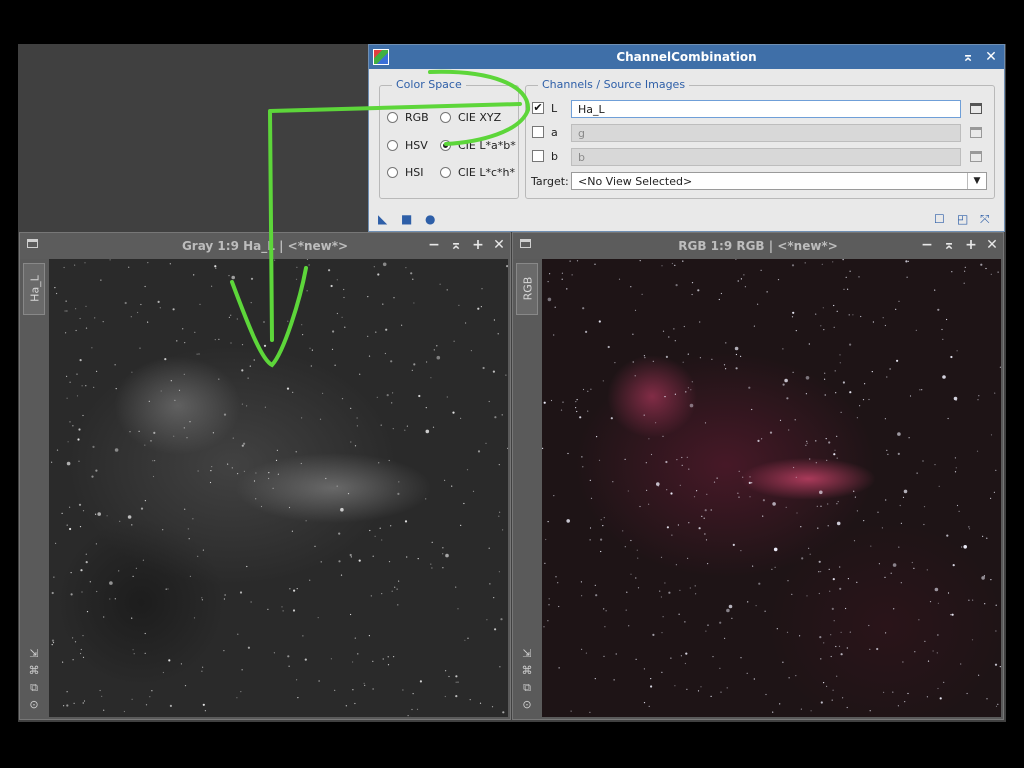 Image resolution: width=1024 pixels, height=768 pixels. What do you see at coordinates (766, 157) in the screenshot?
I see `channel-b-field: b` at bounding box center [766, 157].